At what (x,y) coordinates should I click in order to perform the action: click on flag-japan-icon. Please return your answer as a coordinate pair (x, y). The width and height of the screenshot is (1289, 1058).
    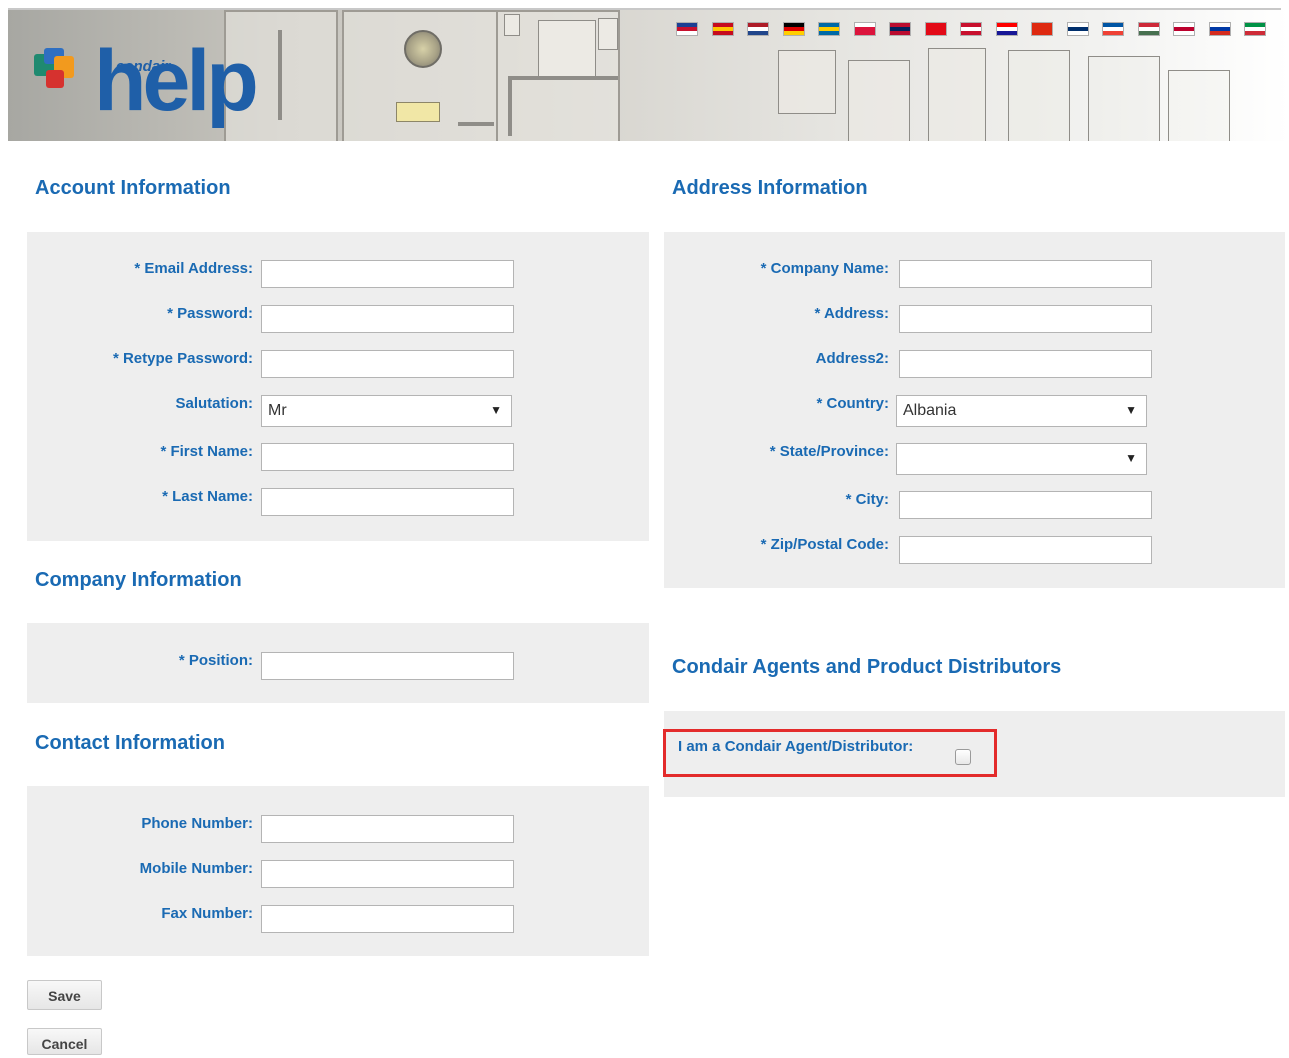
    Looking at the image, I should click on (1184, 29).